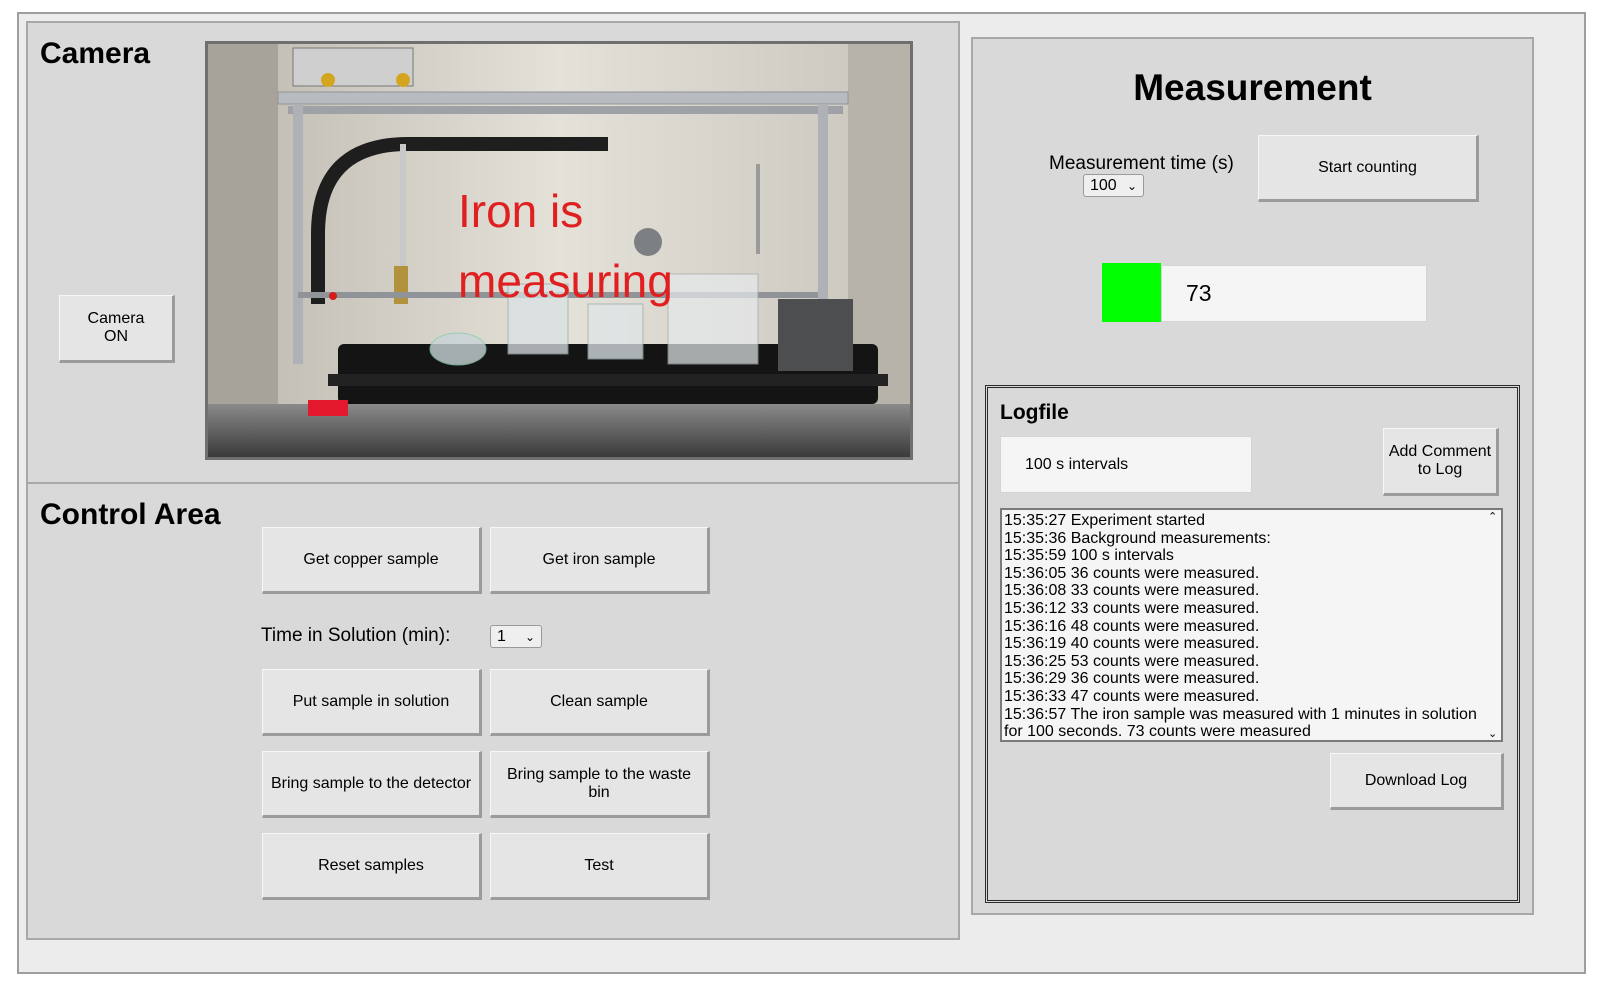  What do you see at coordinates (1132, 696) in the screenshot?
I see `log-entry: 15:36:33 47 counts were measured.` at bounding box center [1132, 696].